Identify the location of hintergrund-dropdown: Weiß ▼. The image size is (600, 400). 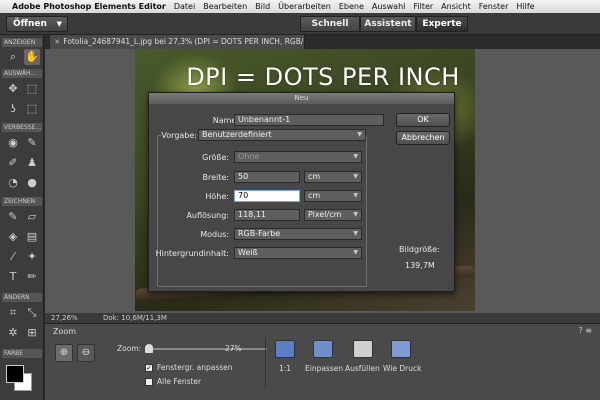
(298, 253).